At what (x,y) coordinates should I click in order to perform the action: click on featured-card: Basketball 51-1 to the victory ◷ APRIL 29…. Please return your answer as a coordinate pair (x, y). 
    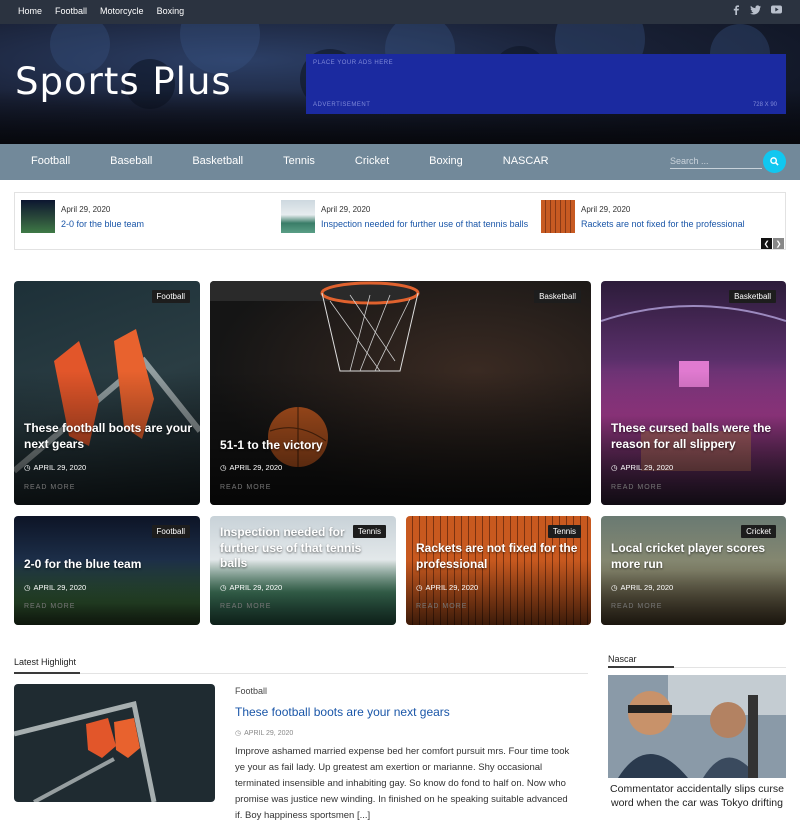
    Looking at the image, I should click on (400, 393).